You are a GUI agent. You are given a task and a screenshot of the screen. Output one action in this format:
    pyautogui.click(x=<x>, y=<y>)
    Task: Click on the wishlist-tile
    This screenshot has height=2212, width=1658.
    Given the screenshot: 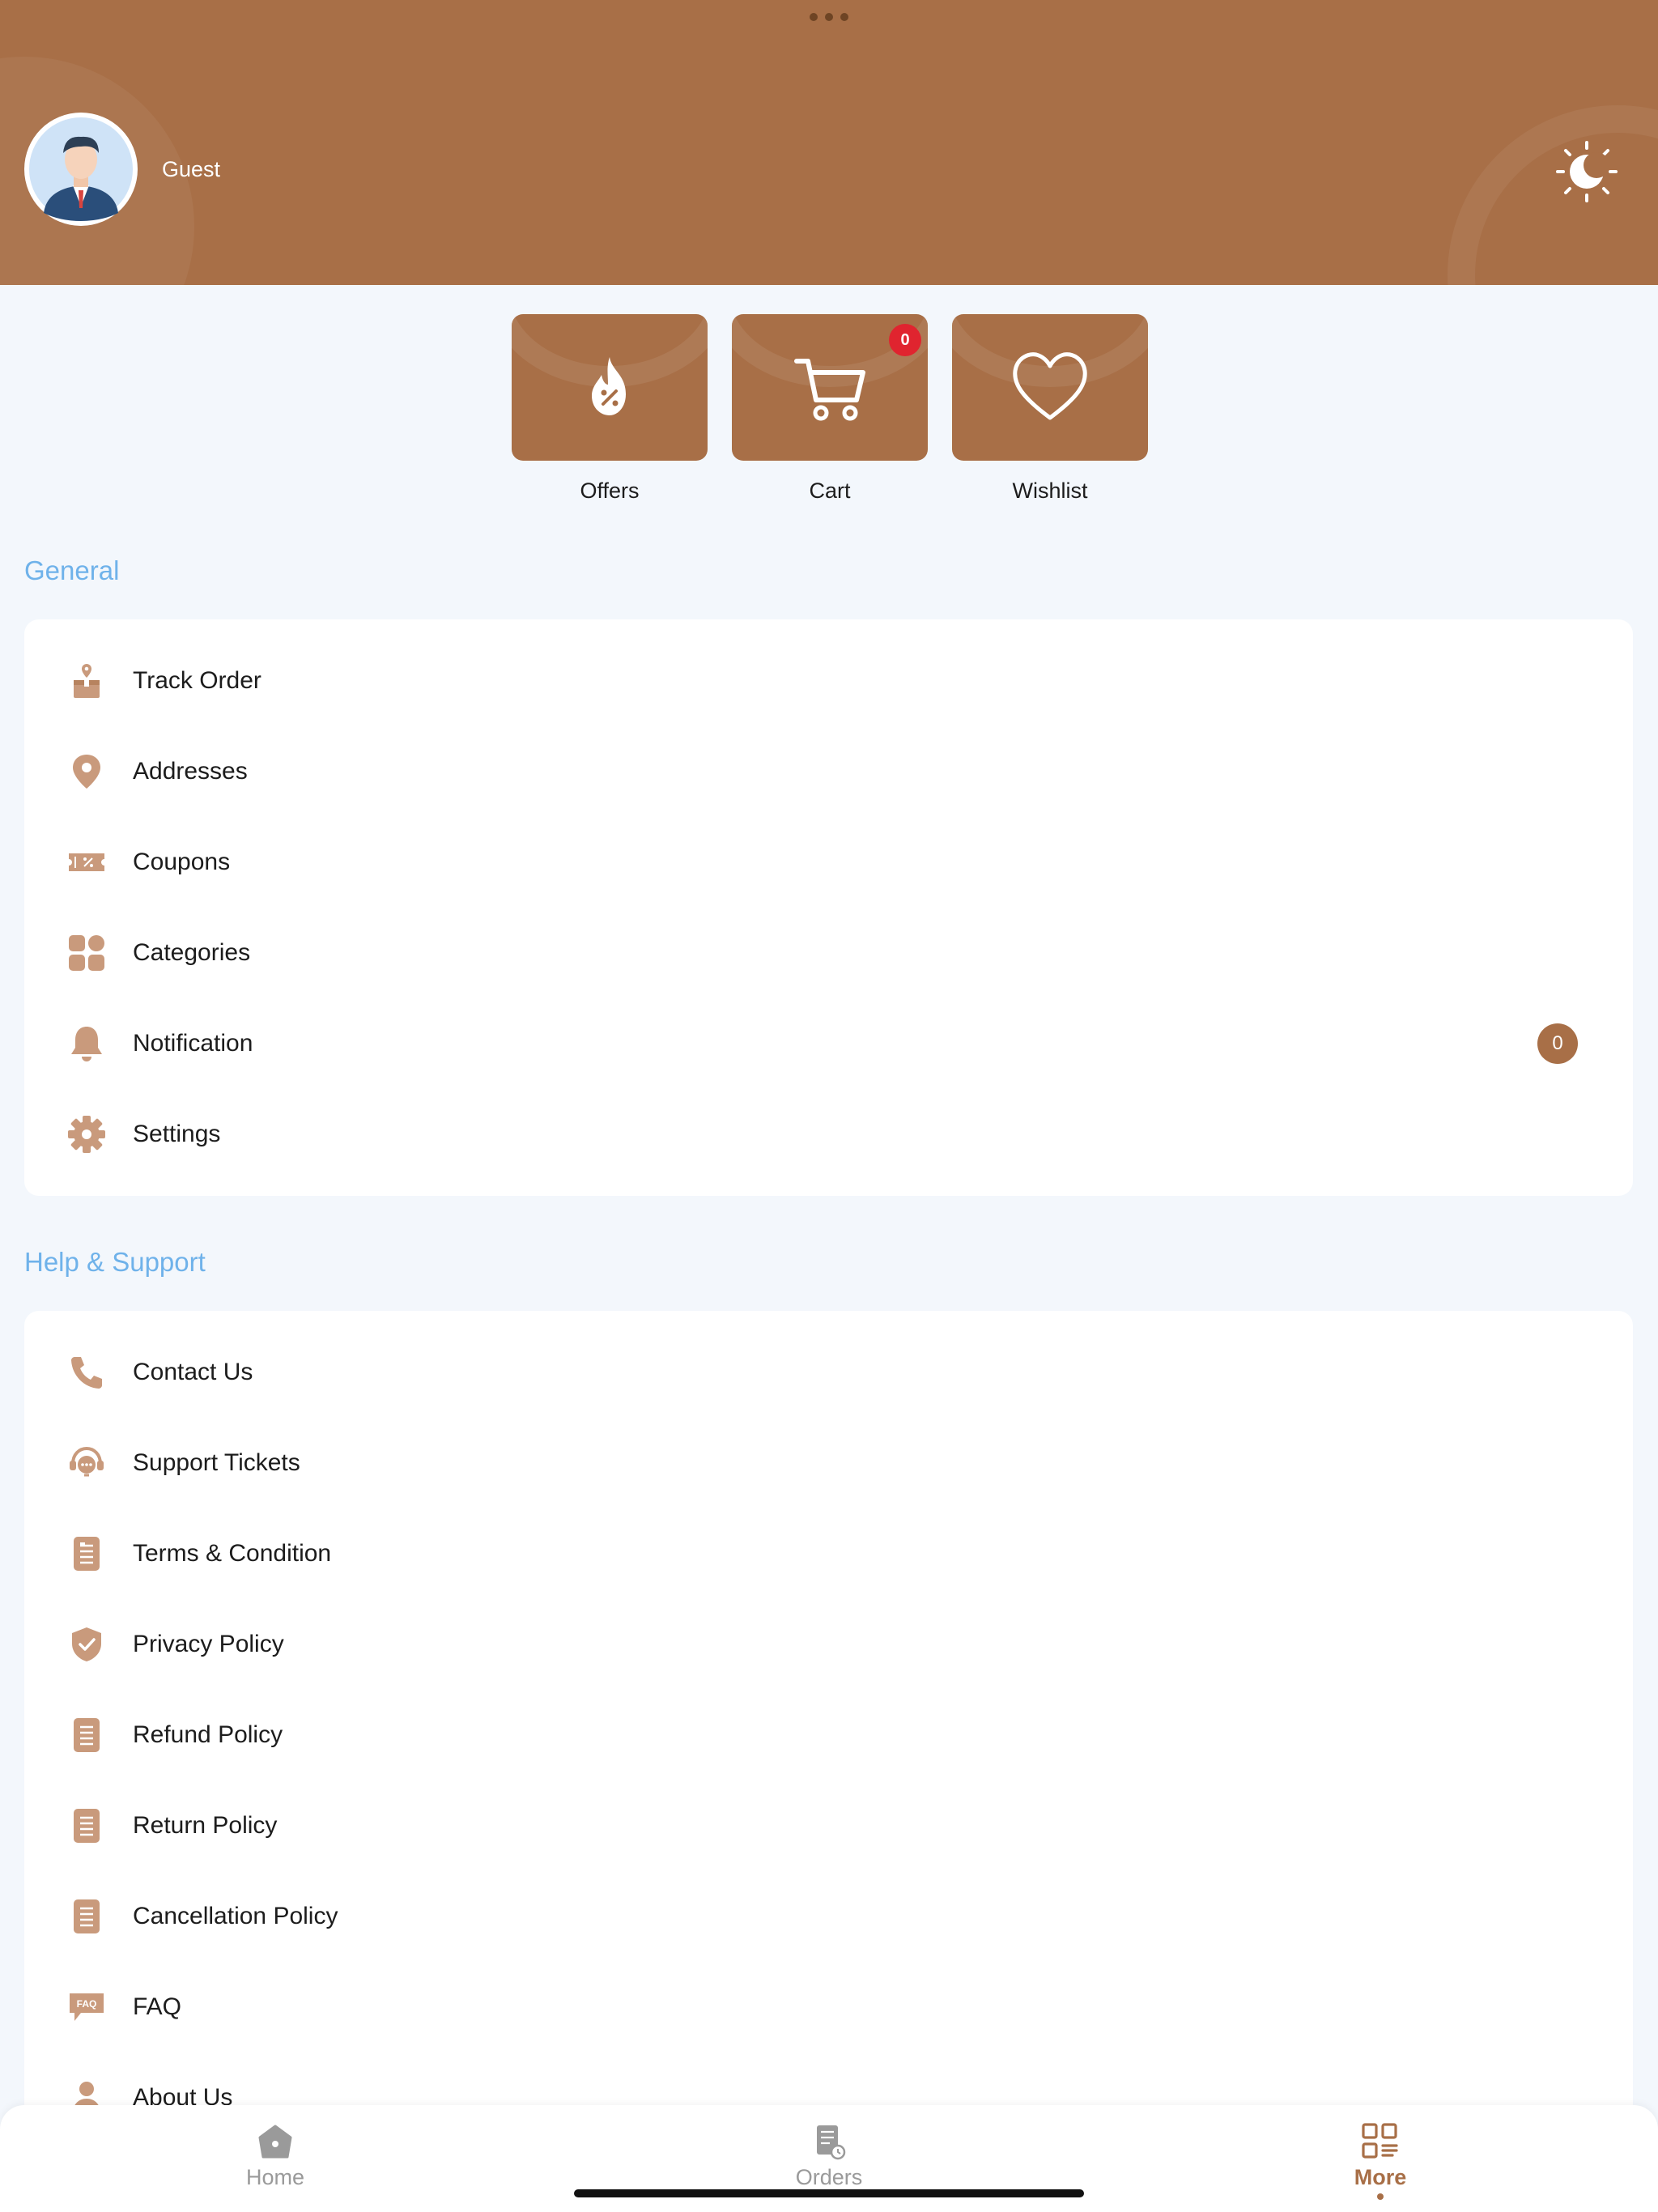 What is the action you would take?
    pyautogui.click(x=1050, y=387)
    